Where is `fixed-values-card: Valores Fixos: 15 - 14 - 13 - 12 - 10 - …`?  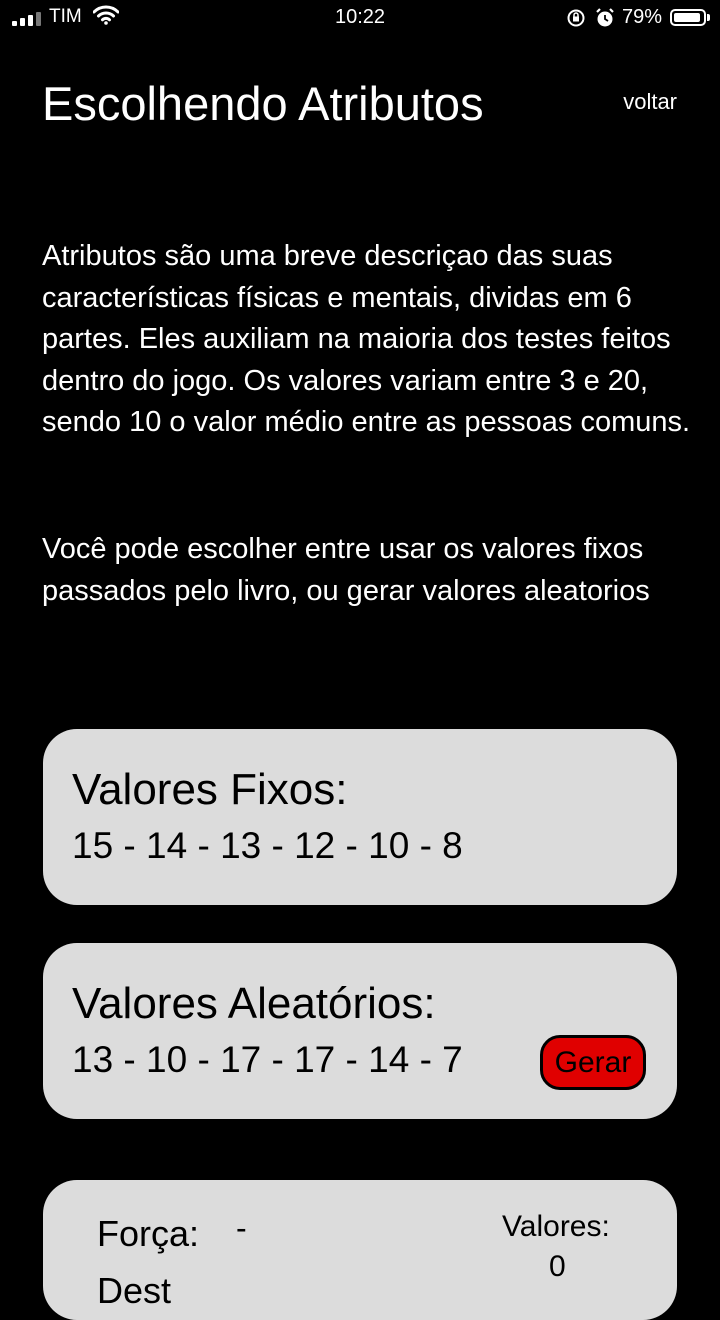
fixed-values-card: Valores Fixos: 15 - 14 - 13 - 12 - 10 - … is located at coordinates (360, 817).